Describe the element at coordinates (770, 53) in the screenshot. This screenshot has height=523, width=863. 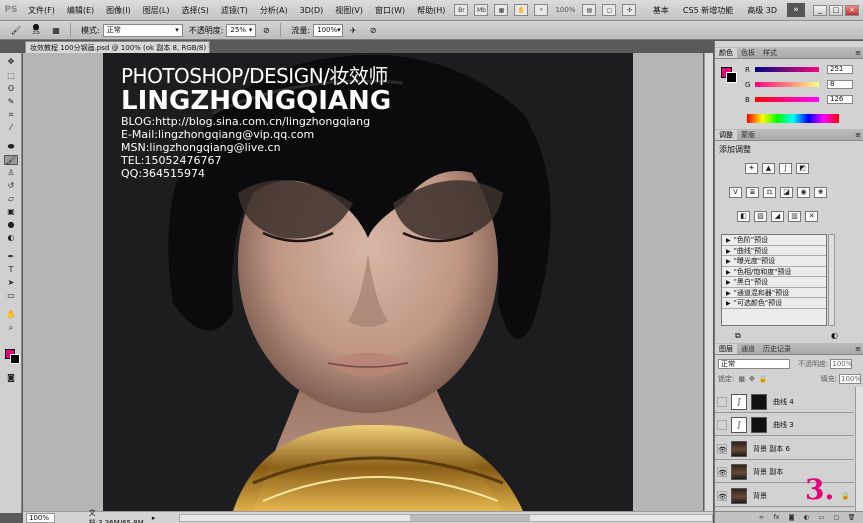
I see `tab-styles: 样式` at that location.